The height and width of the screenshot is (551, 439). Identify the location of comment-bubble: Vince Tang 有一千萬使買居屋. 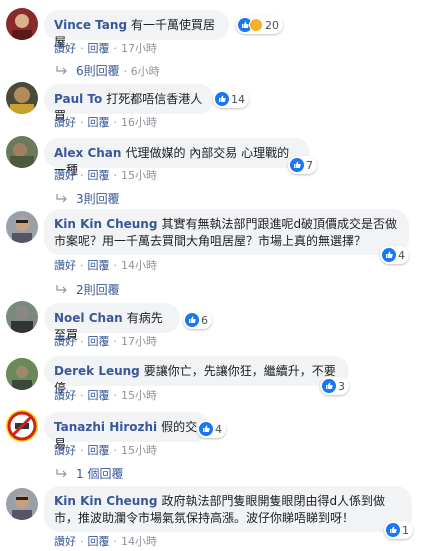
(136, 29).